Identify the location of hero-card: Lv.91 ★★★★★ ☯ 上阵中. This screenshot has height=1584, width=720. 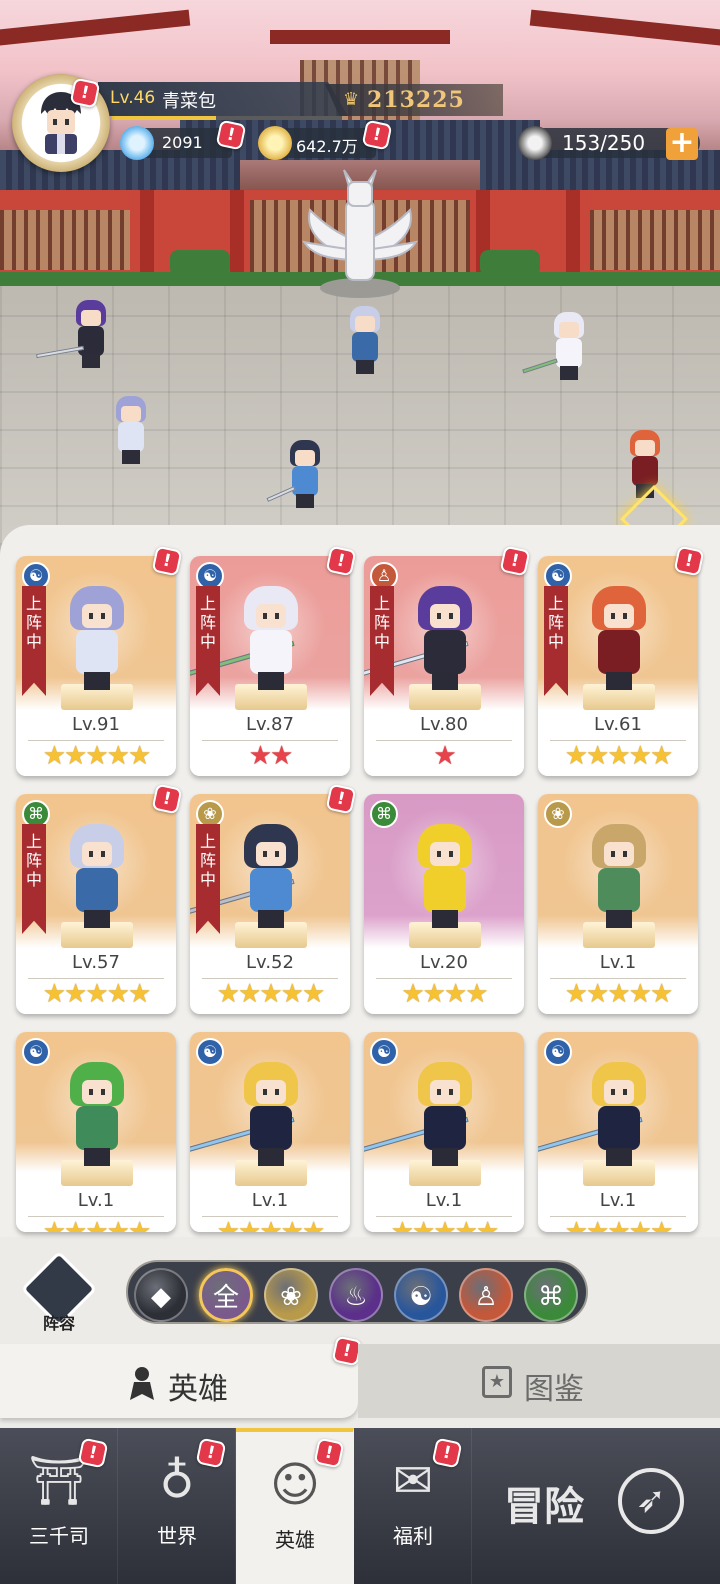
(96, 666).